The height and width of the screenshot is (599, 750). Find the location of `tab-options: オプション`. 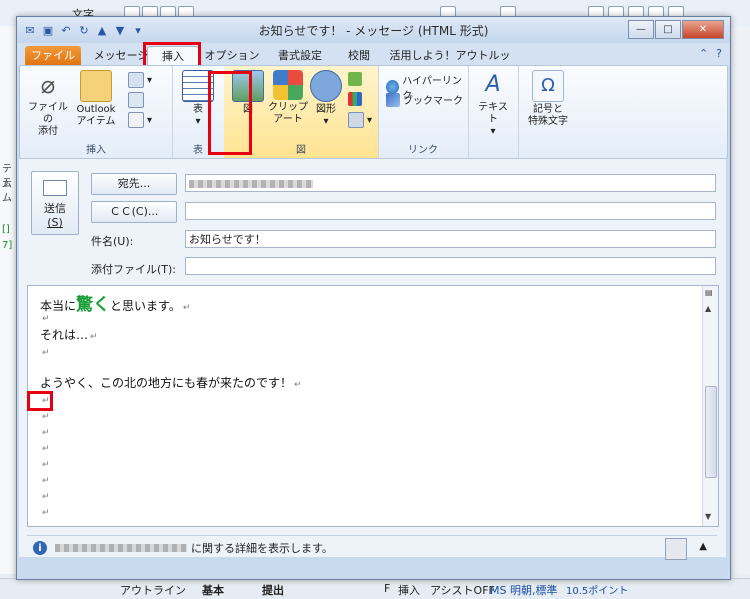

tab-options: オプション is located at coordinates (232, 55).